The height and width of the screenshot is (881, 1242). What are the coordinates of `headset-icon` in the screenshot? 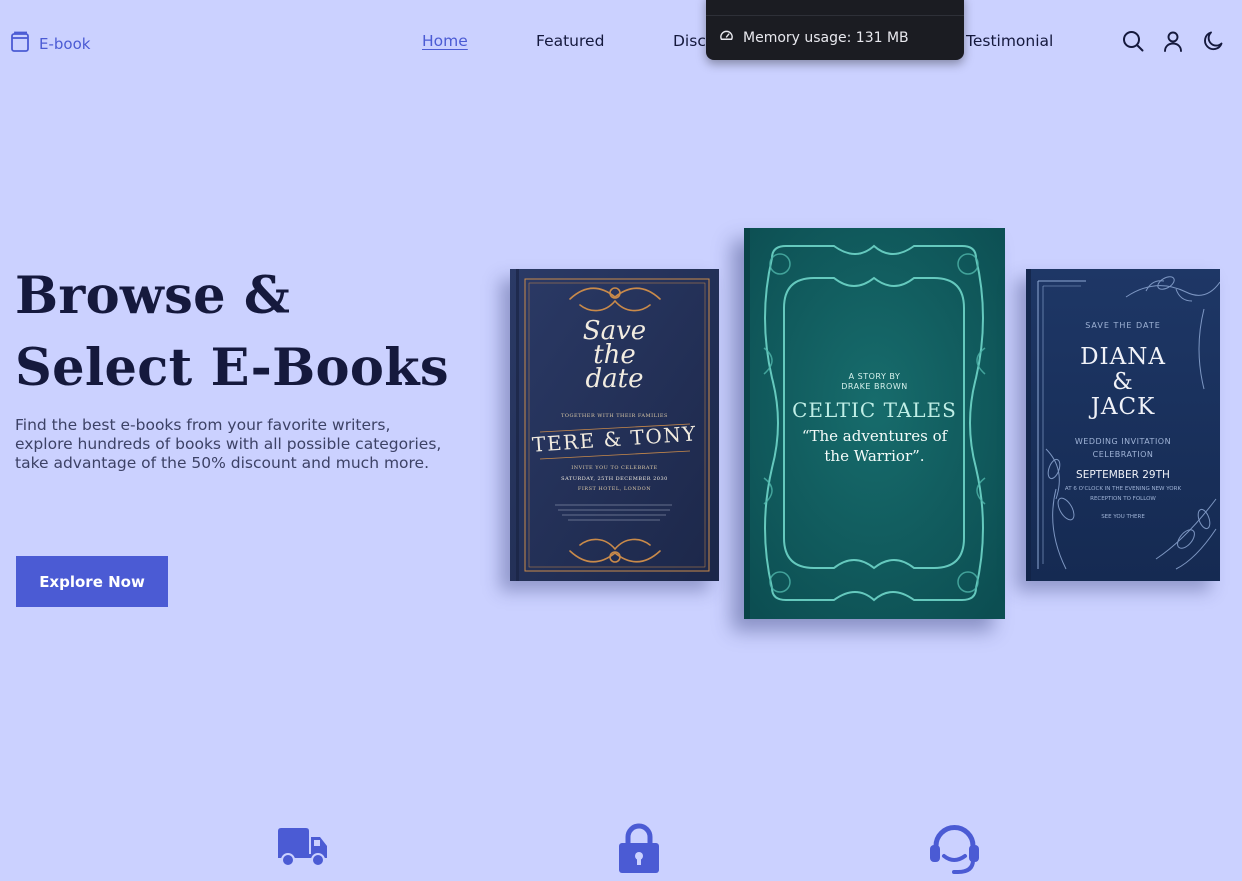 It's located at (954, 848).